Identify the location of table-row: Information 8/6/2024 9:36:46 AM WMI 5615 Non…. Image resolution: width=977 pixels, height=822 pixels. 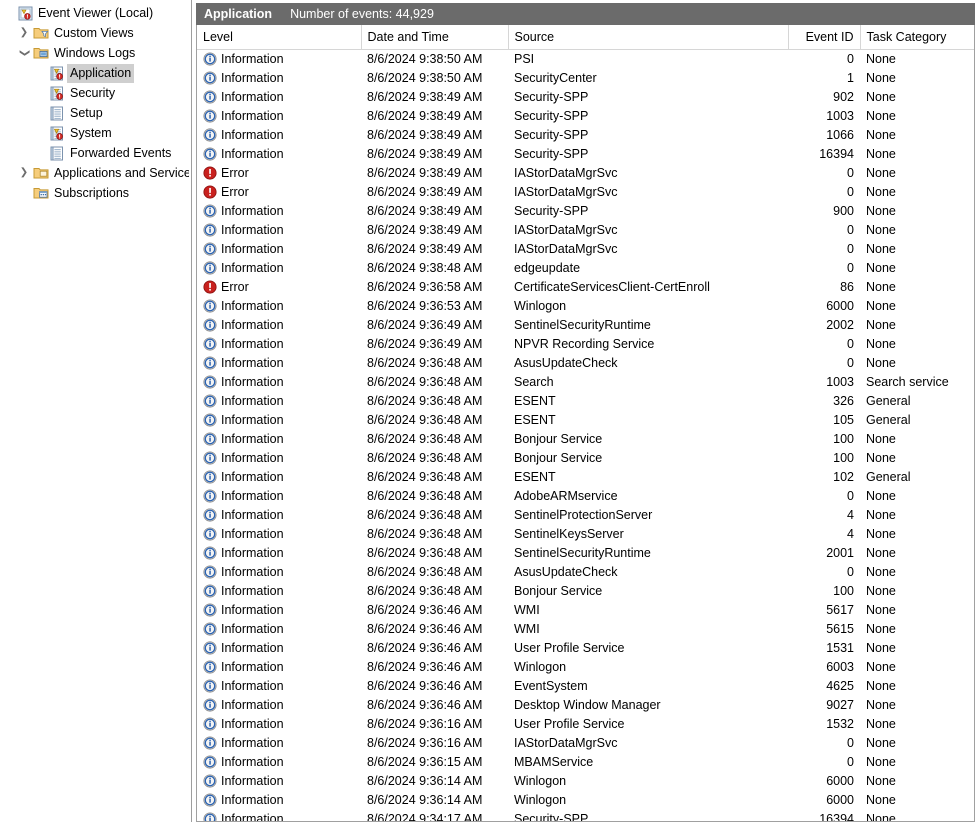
(585, 629).